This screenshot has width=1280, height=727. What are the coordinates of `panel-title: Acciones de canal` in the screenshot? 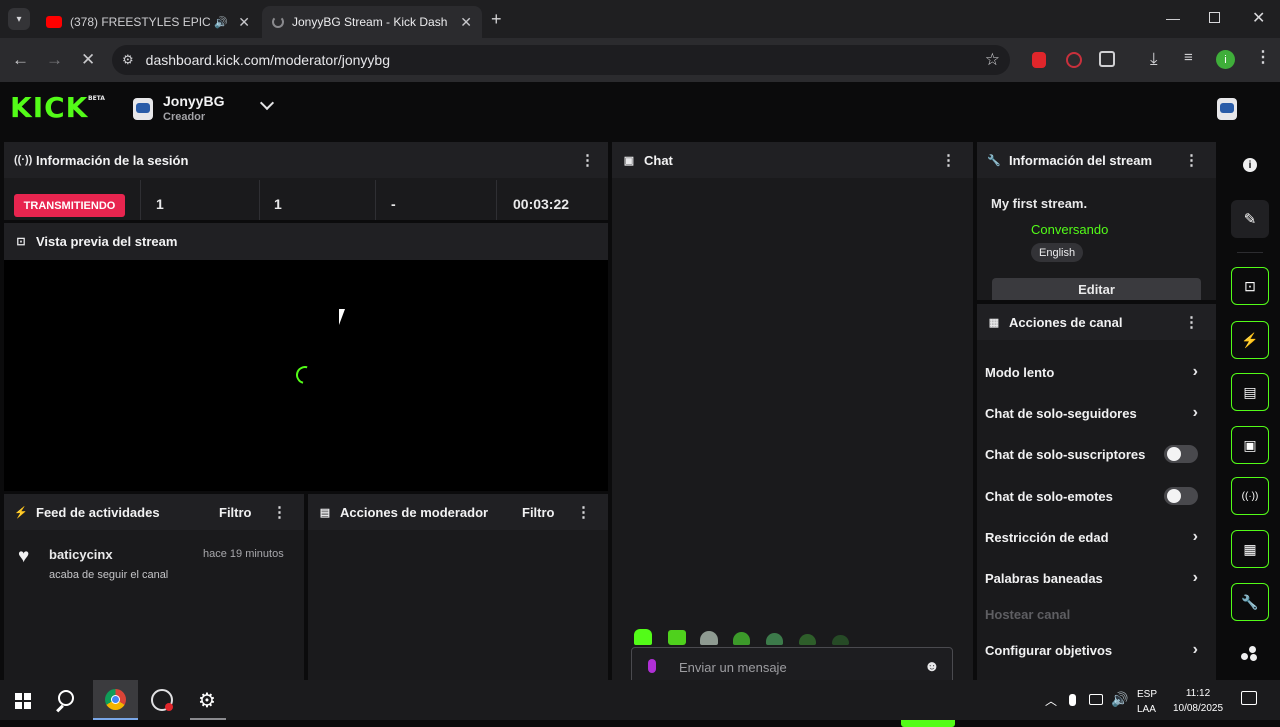 It's located at (1066, 322).